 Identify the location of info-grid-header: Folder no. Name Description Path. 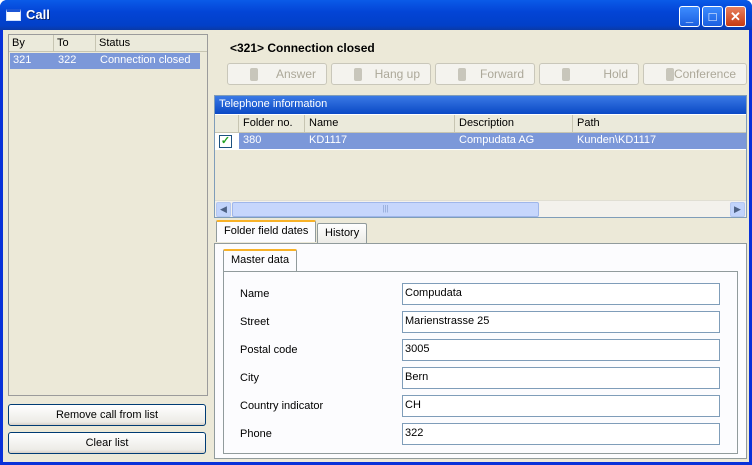
(480, 124).